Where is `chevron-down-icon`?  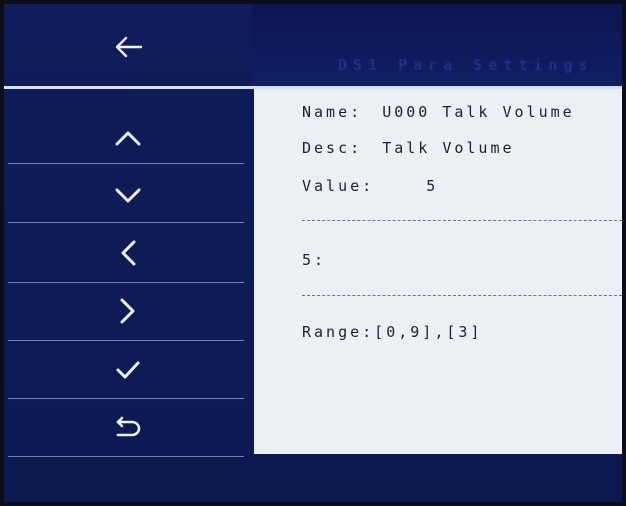
chevron-down-icon is located at coordinates (128, 195).